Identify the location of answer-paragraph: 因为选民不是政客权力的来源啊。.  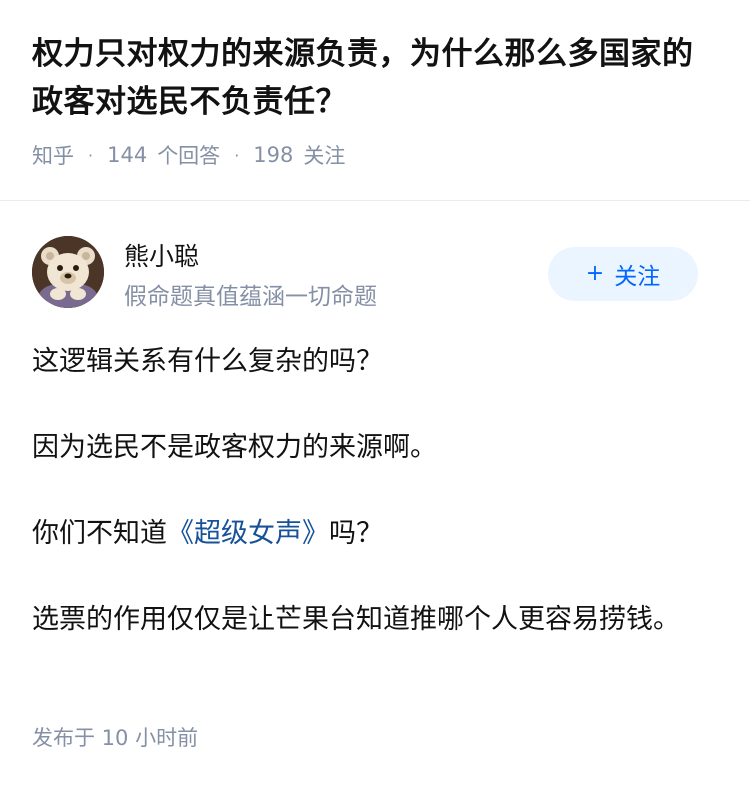
(234, 447).